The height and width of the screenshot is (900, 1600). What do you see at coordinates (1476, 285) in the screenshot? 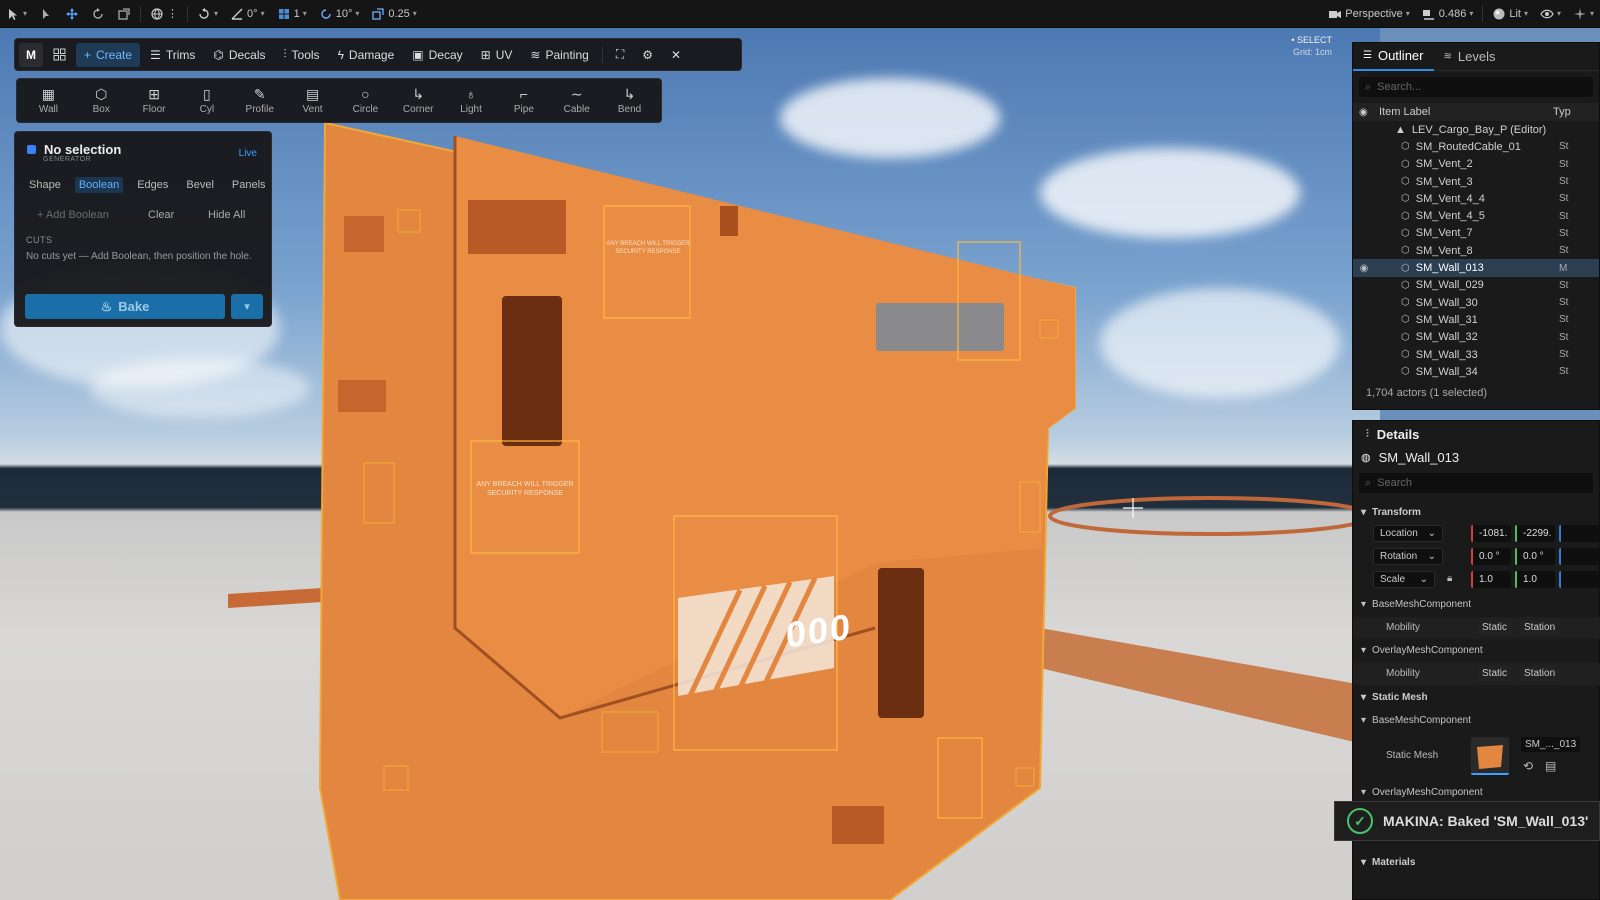
I see `outliner-row: ⬡ SM_Wall_029 St` at bounding box center [1476, 285].